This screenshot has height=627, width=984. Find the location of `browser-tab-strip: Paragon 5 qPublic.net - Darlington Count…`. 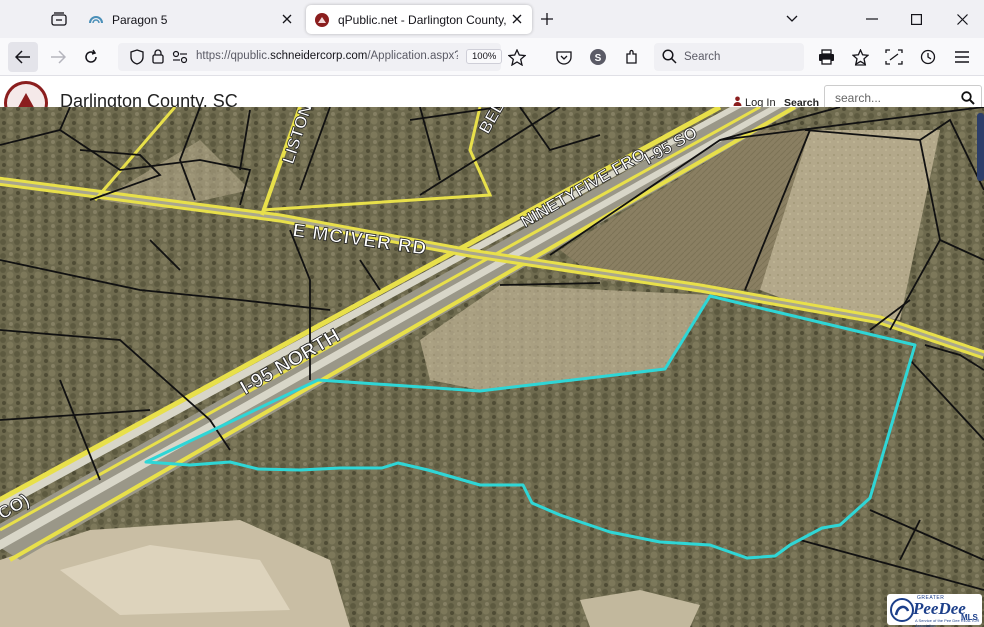

browser-tab-strip: Paragon 5 qPublic.net - Darlington Count… is located at coordinates (492, 19).